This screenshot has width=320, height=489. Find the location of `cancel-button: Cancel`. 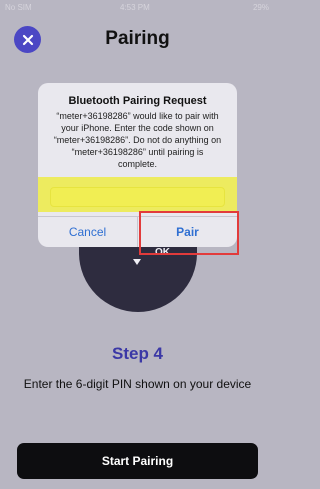

cancel-button: Cancel is located at coordinates (87, 232).